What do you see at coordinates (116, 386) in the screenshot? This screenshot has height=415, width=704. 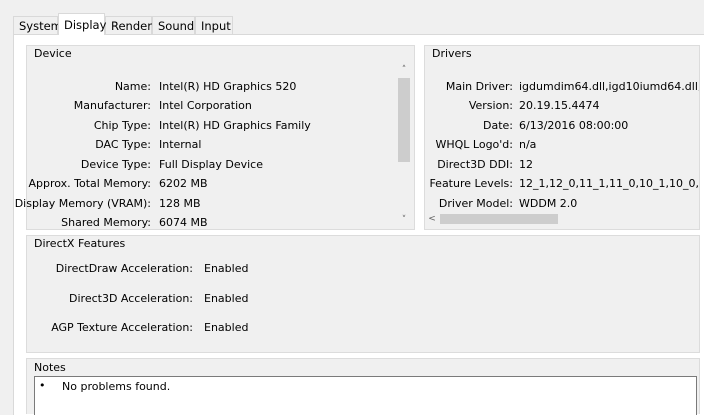 I see `notes-item: No problems found.` at bounding box center [116, 386].